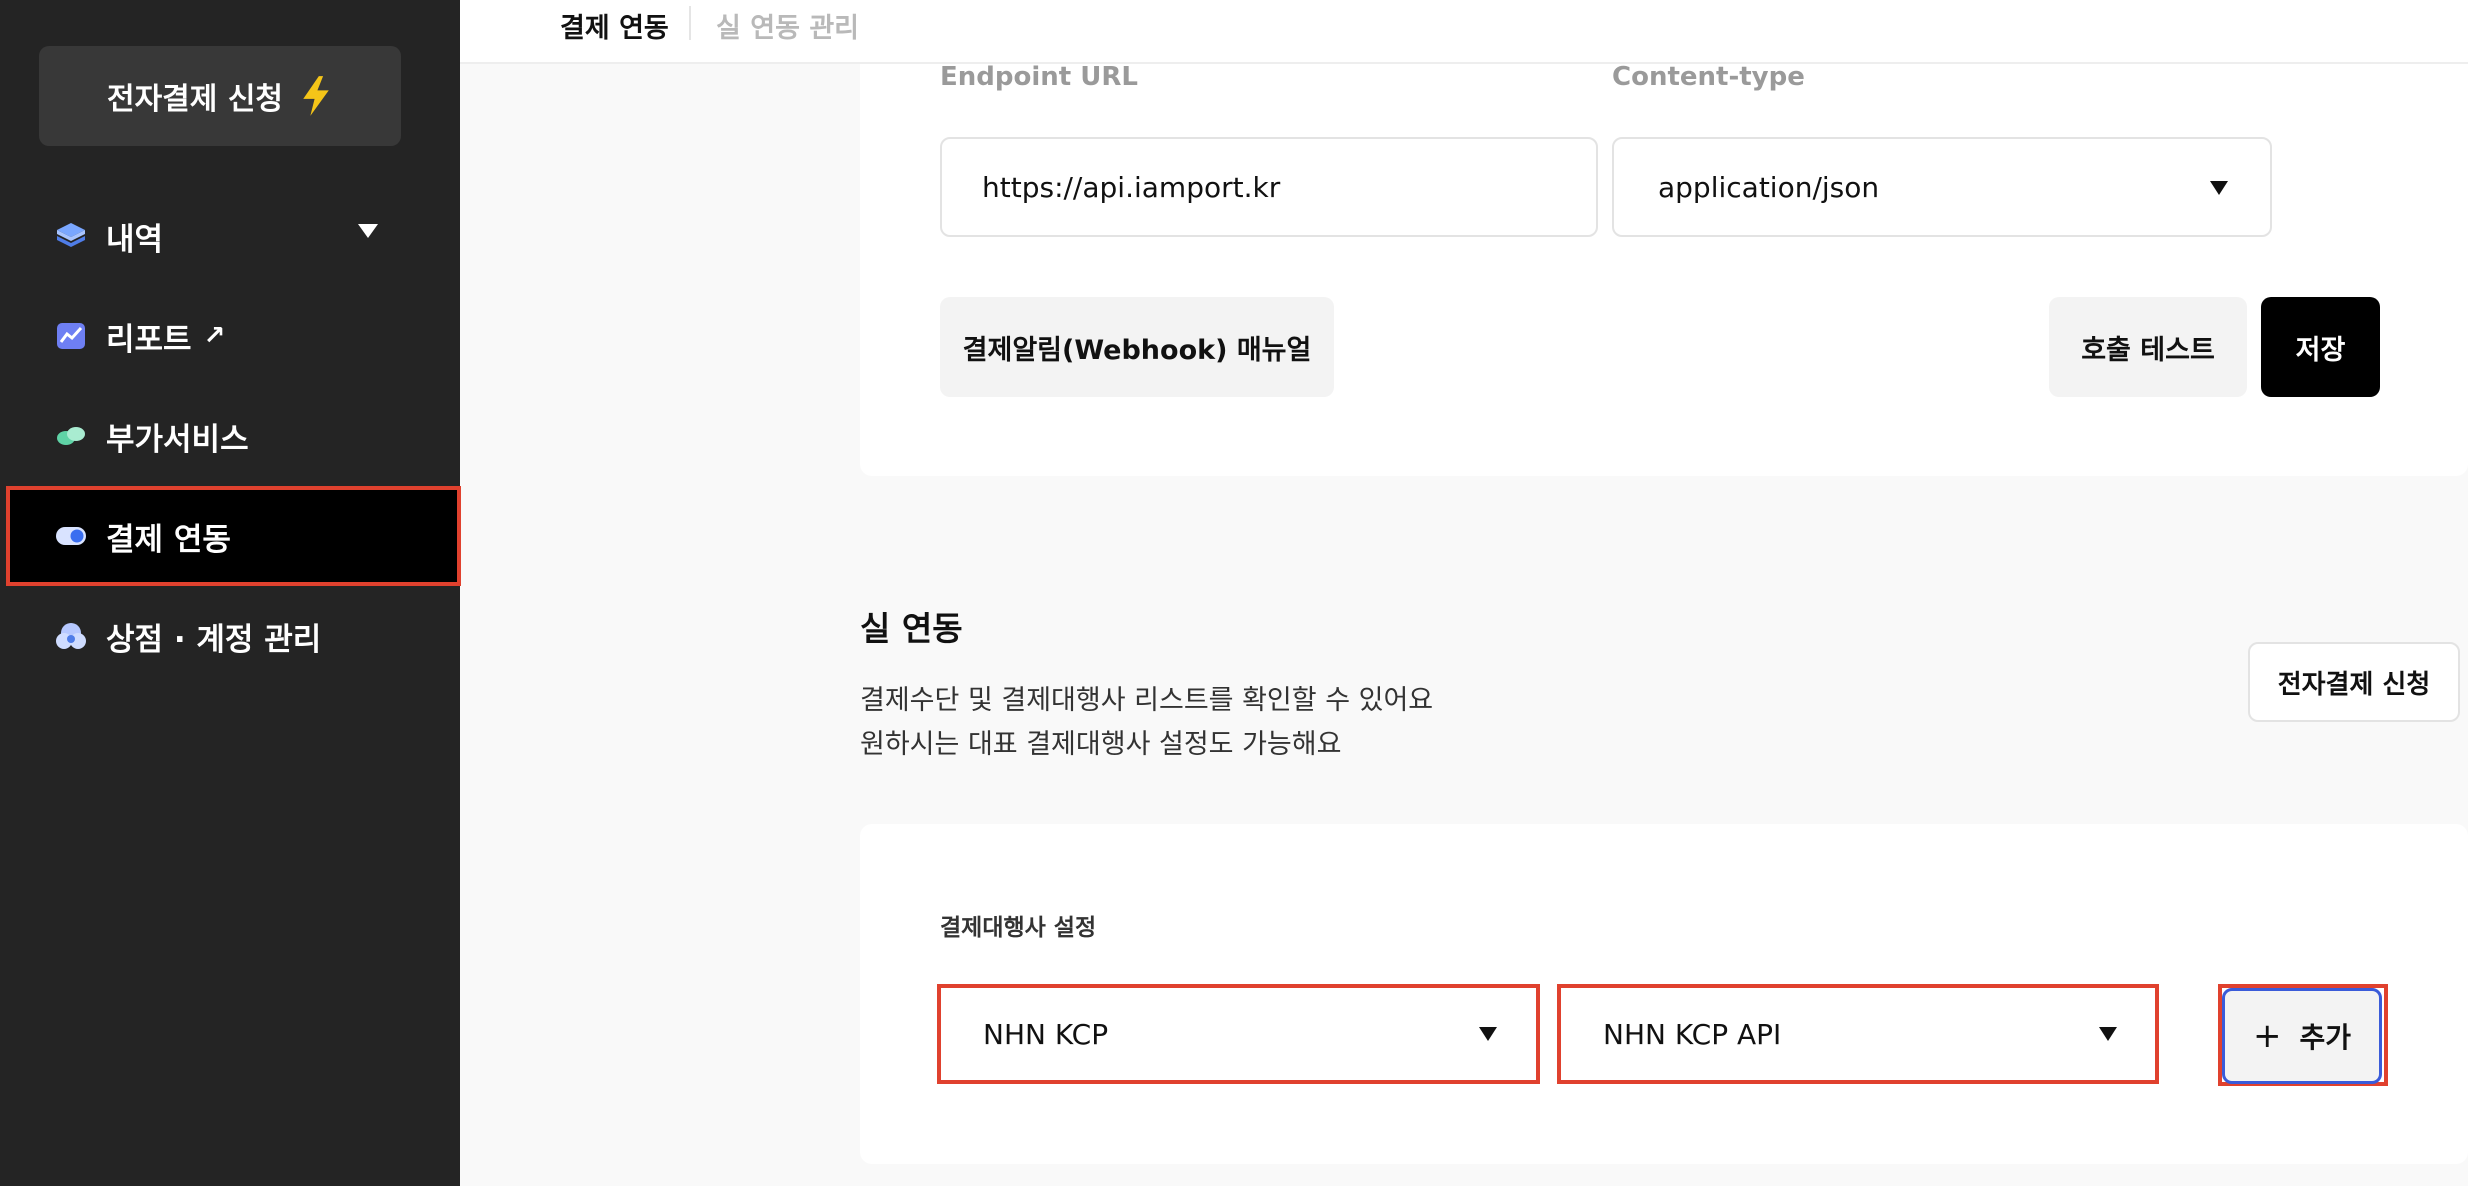  What do you see at coordinates (149, 339) in the screenshot?
I see `sidebar-item-label: 리포트` at bounding box center [149, 339].